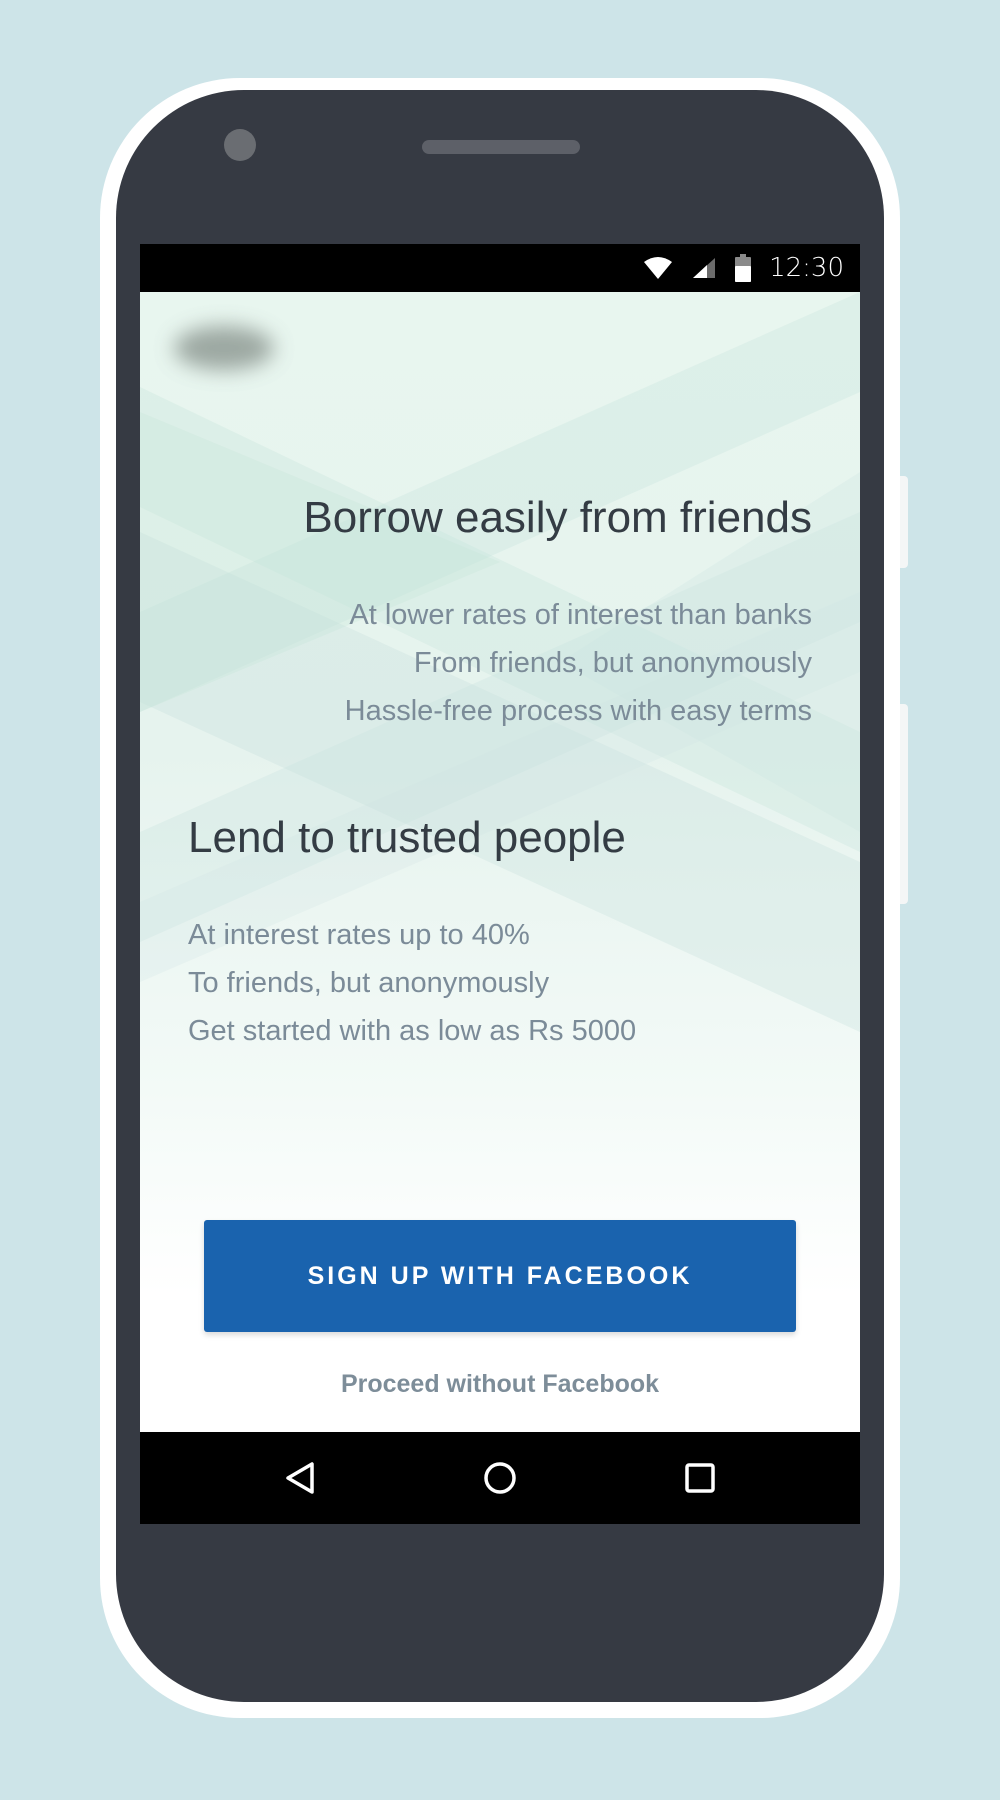  I want to click on recent-apps-icon, so click(700, 1478).